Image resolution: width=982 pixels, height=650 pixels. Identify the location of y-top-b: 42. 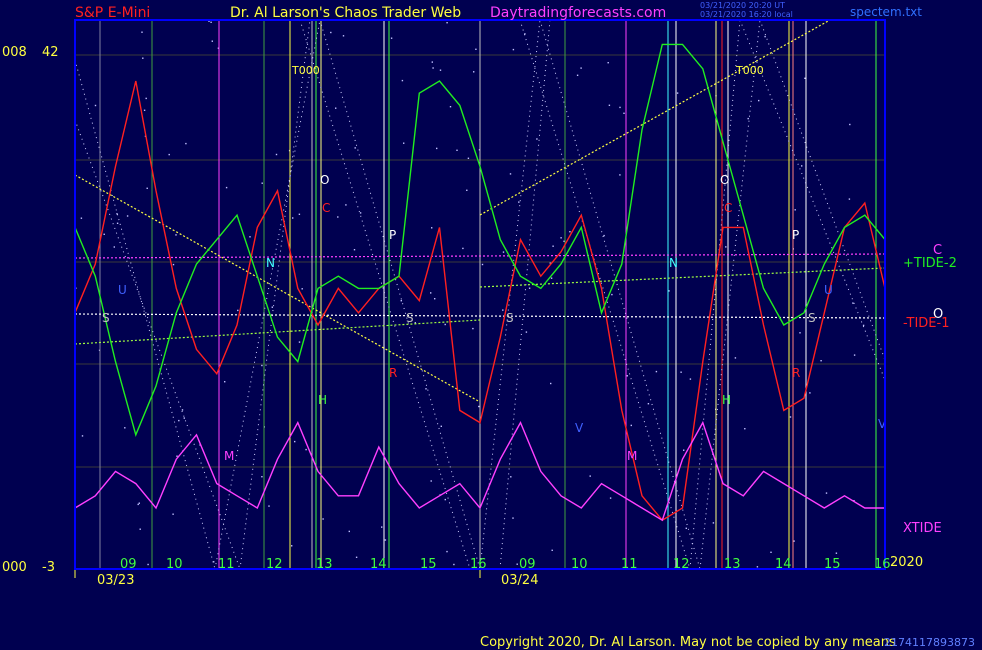
(50, 52).